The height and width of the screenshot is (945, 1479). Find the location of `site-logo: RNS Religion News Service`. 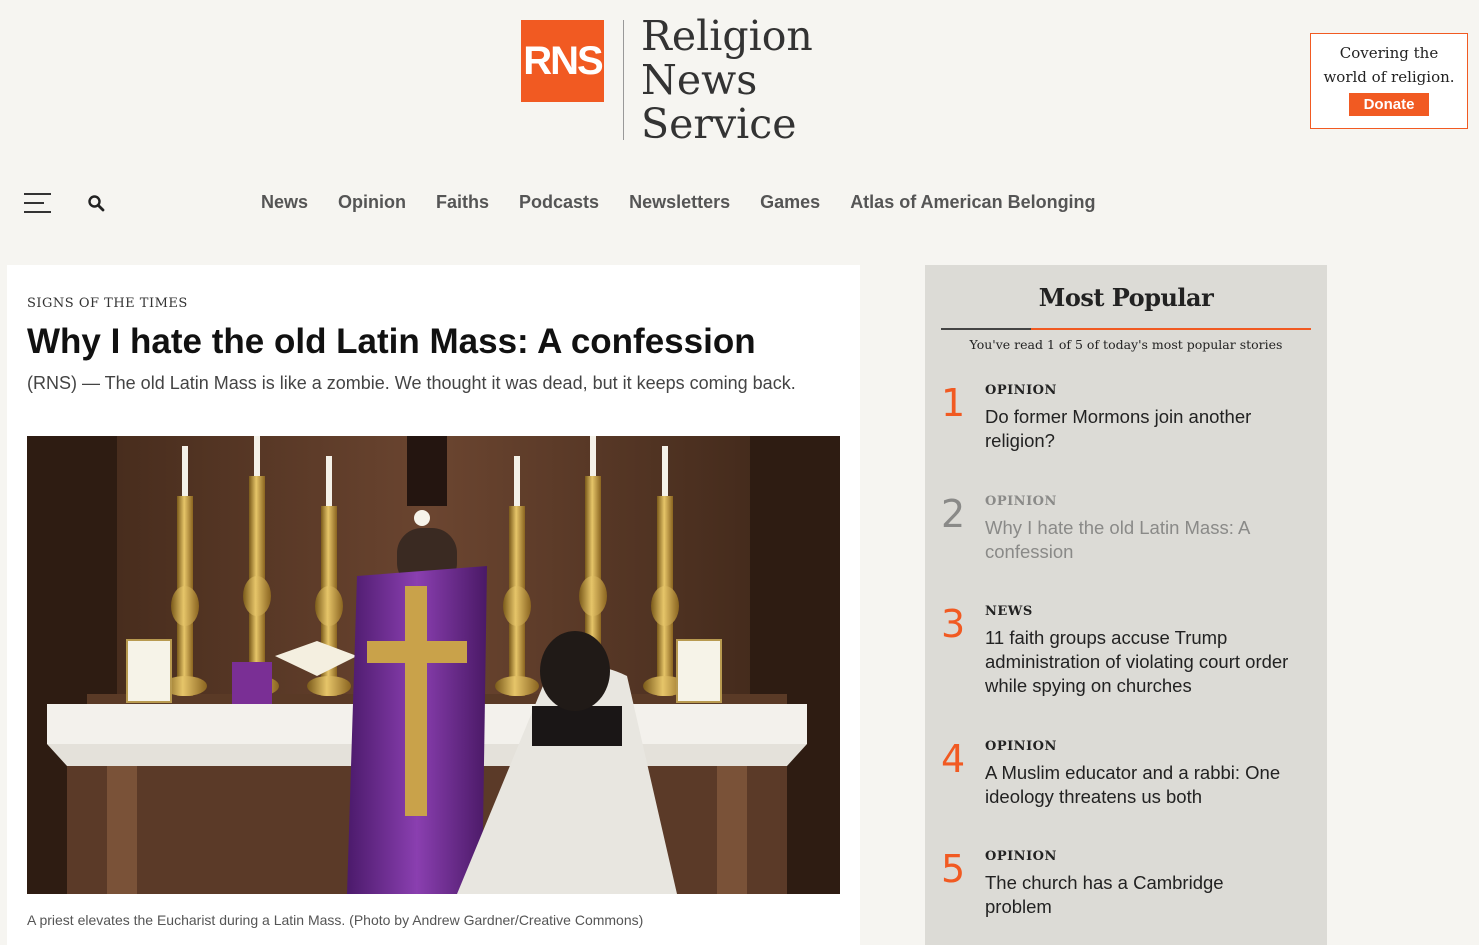

site-logo: RNS Religion News Service is located at coordinates (671, 80).